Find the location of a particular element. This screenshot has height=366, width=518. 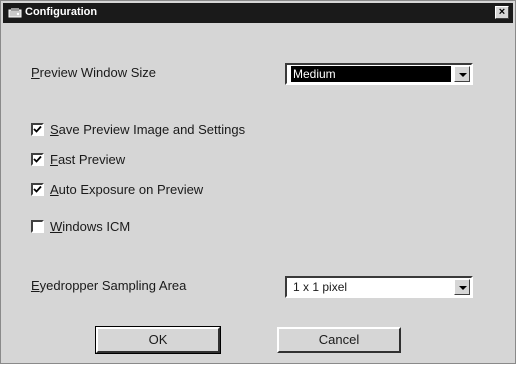

eyedropper-sampling-area-select: 1 x 1 pixel is located at coordinates (379, 287).